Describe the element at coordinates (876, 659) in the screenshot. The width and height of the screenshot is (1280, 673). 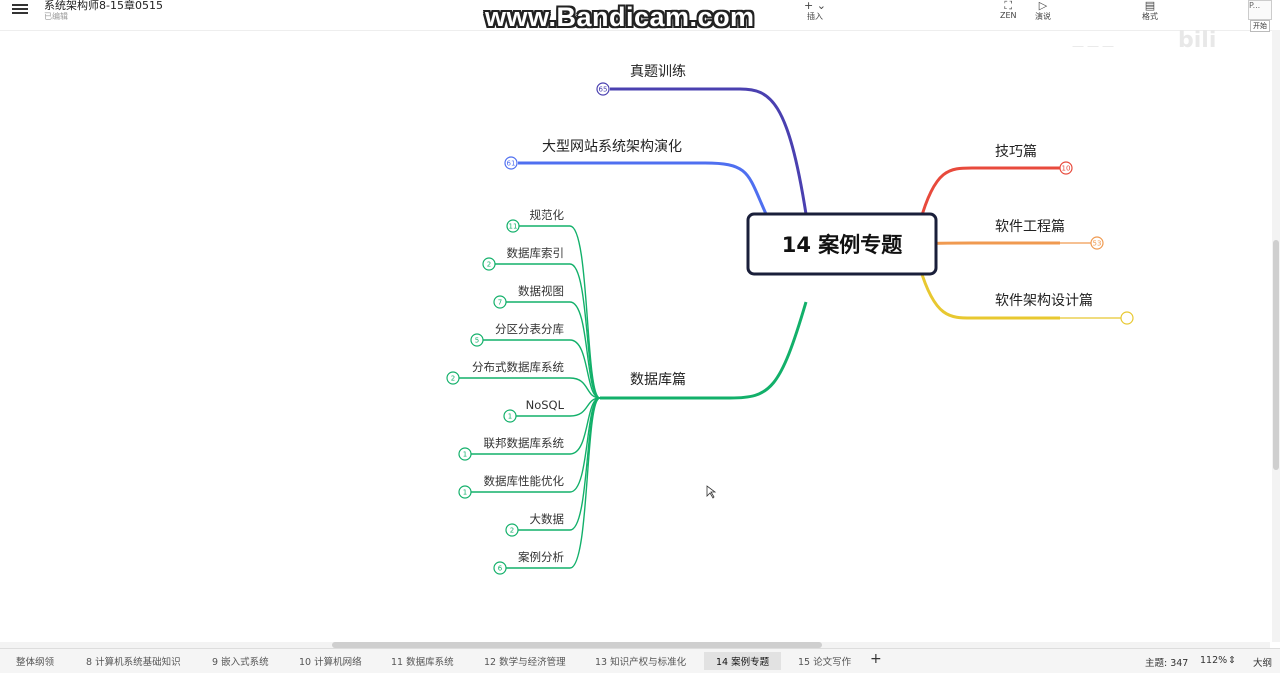
I see `add-sheet-button: +` at that location.